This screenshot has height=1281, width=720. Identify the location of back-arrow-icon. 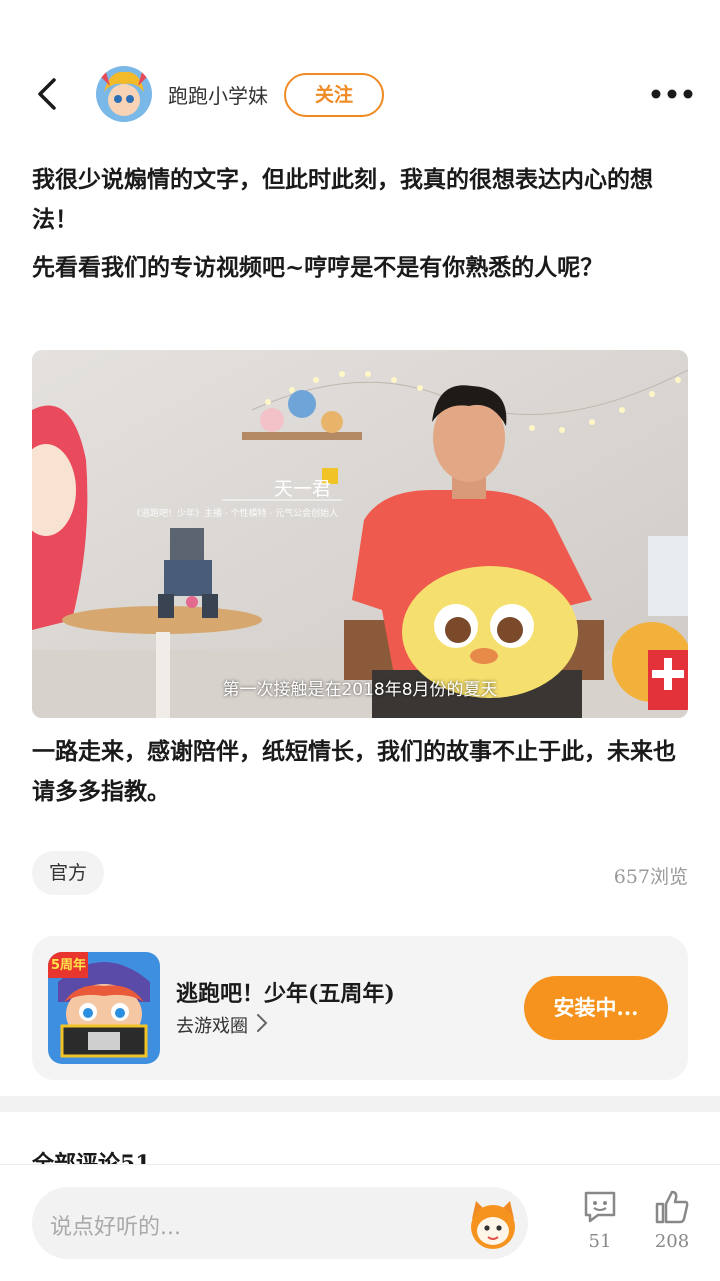
(48, 94).